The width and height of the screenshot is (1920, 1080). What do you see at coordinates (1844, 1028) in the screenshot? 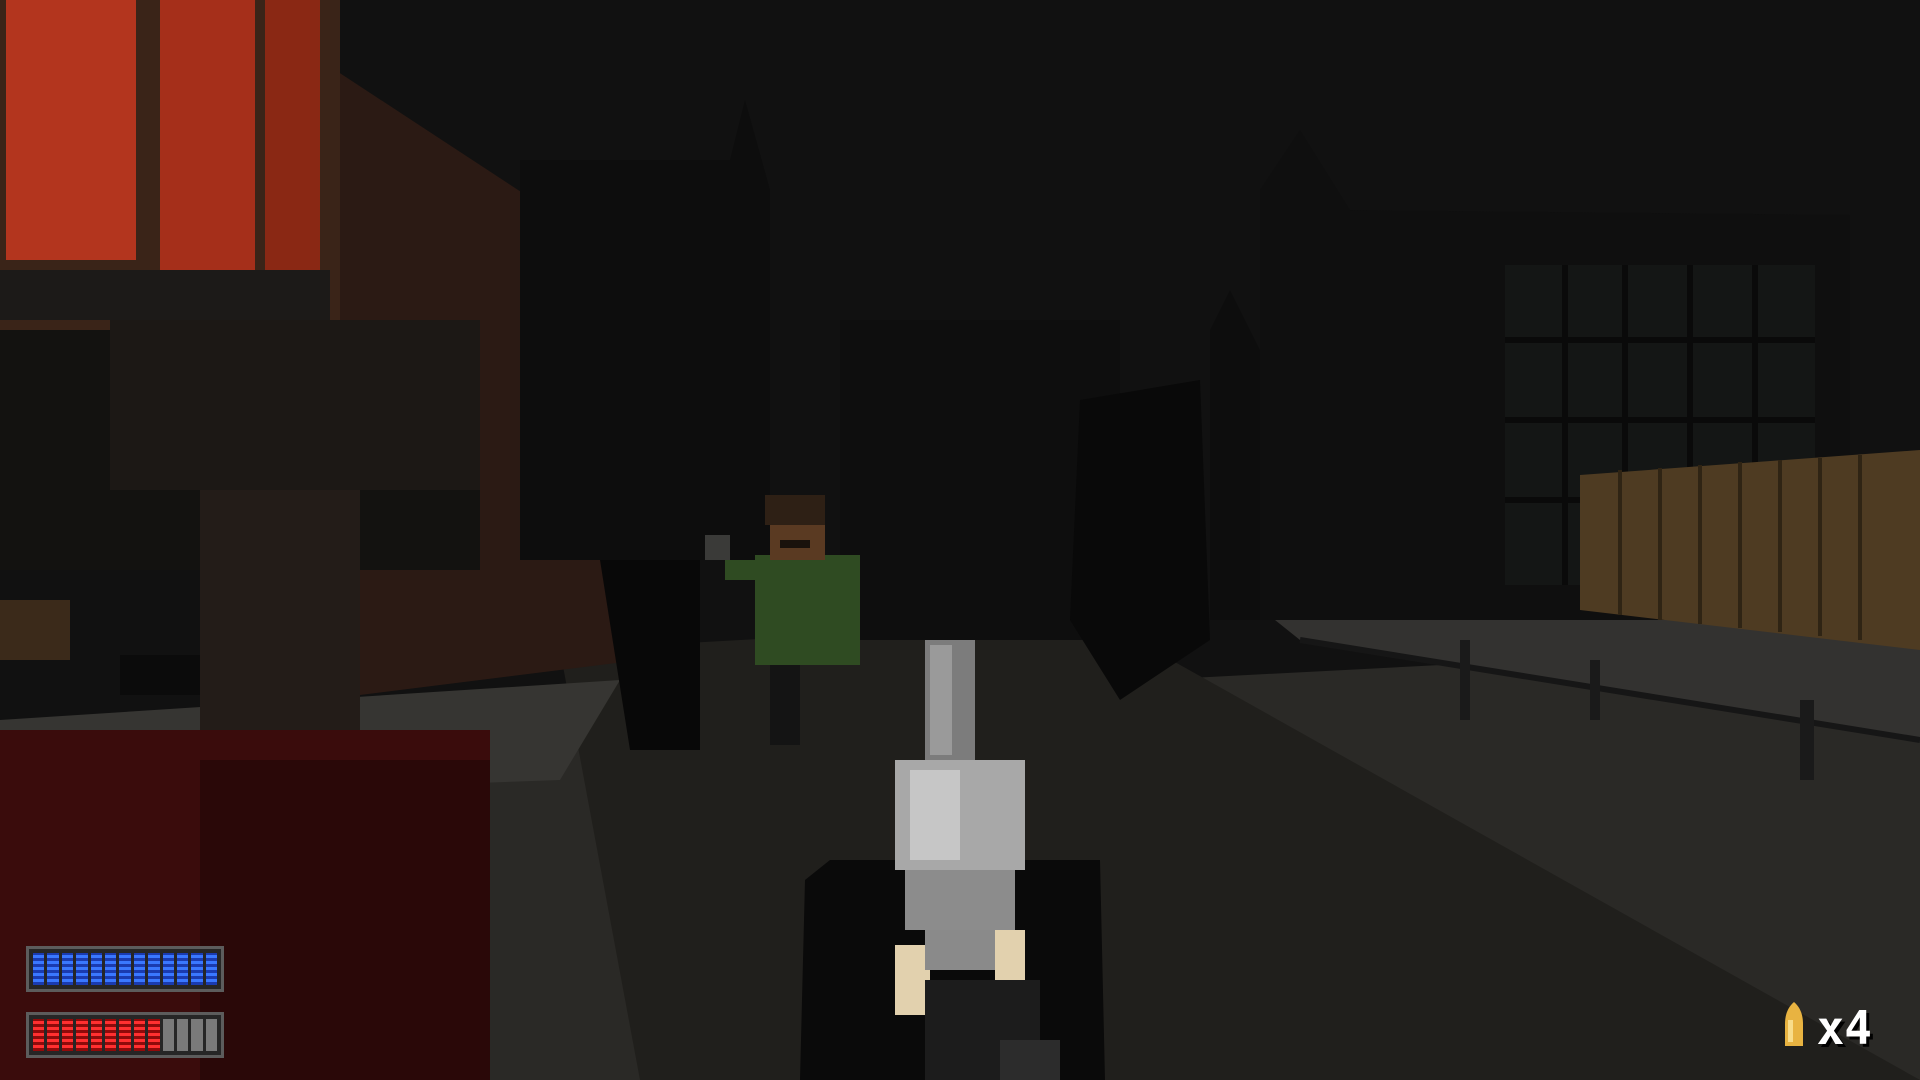
I see `ammo-count: x4` at bounding box center [1844, 1028].